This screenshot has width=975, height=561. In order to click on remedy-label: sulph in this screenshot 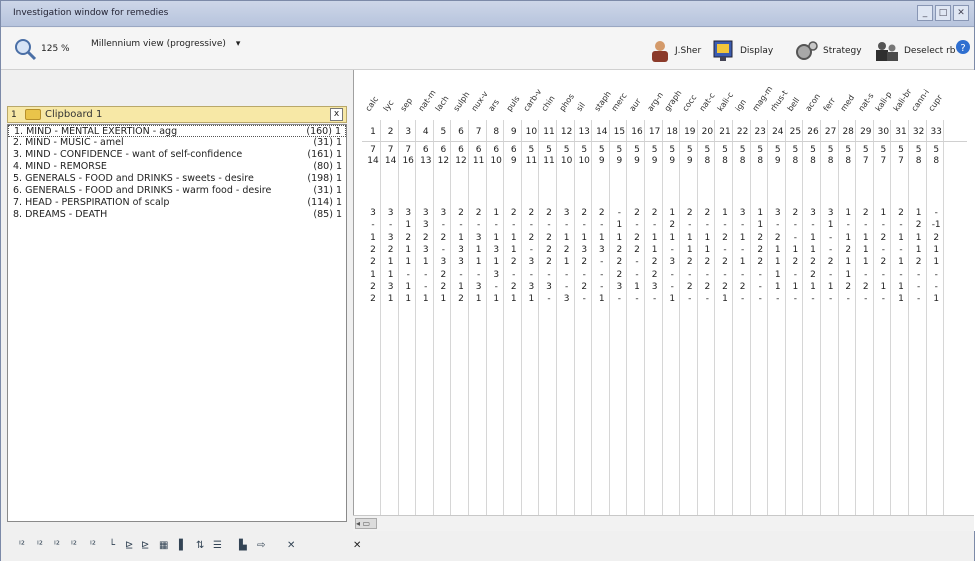, I will do `click(462, 101)`.